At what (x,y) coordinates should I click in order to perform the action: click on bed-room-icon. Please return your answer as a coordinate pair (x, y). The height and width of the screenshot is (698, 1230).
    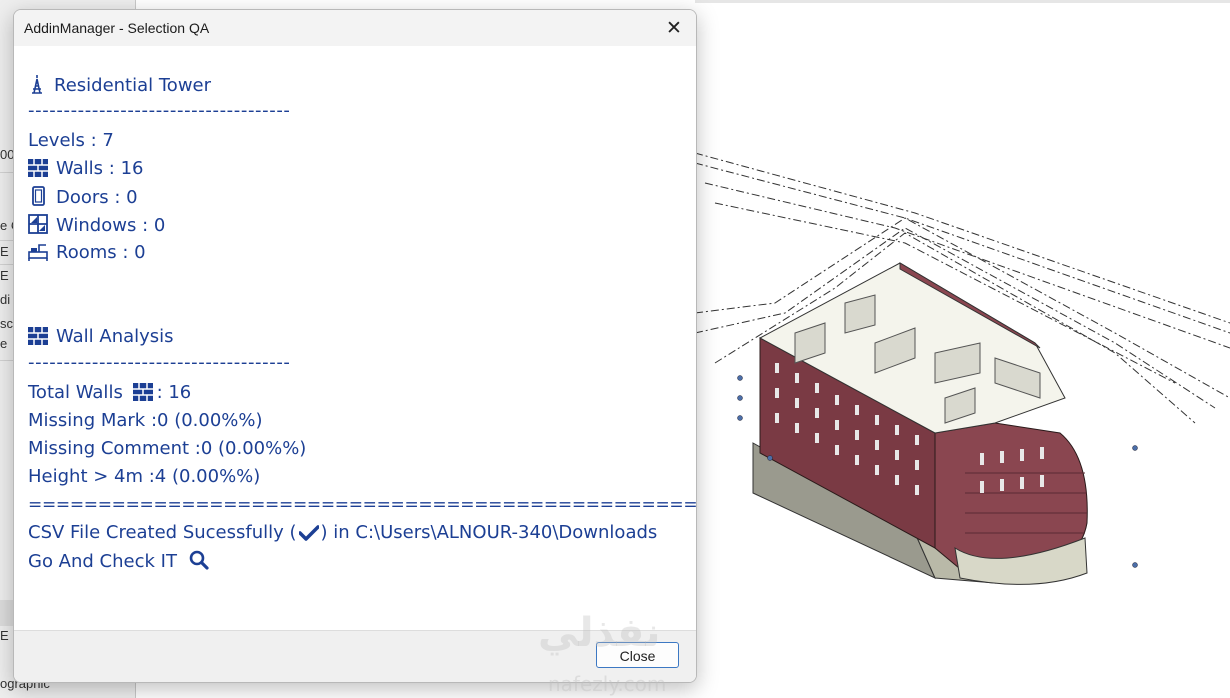
    Looking at the image, I should click on (38, 255).